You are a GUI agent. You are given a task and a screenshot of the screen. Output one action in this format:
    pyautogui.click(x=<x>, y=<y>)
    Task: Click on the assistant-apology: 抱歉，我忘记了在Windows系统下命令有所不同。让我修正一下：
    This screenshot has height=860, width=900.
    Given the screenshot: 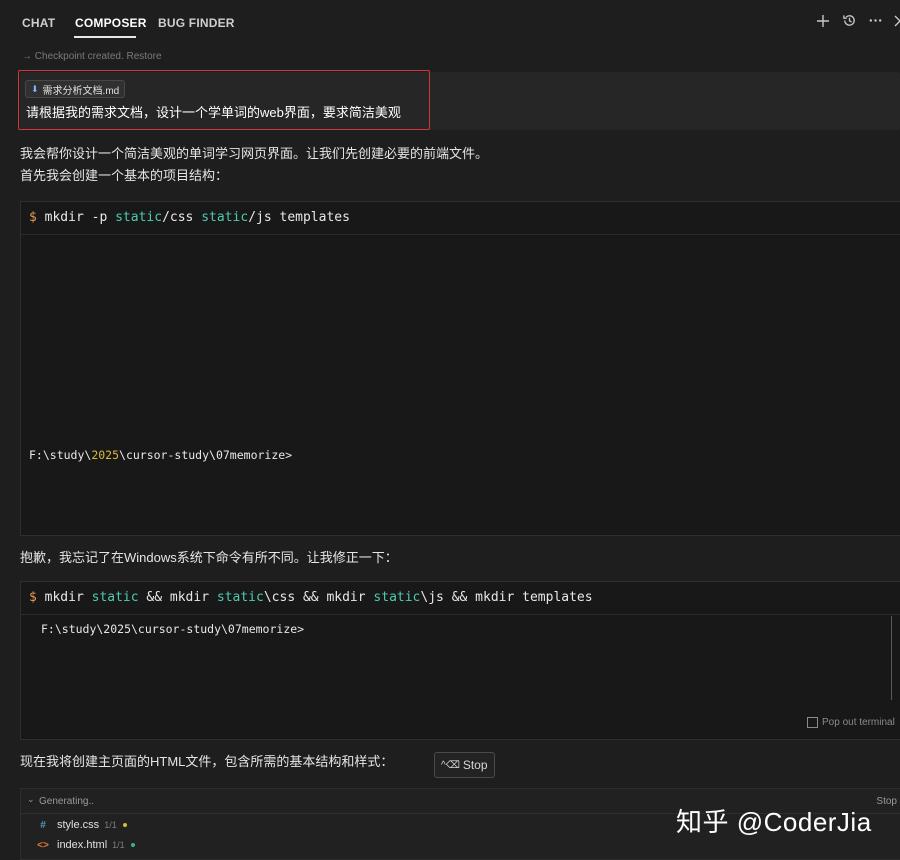 What is the action you would take?
    pyautogui.click(x=209, y=557)
    